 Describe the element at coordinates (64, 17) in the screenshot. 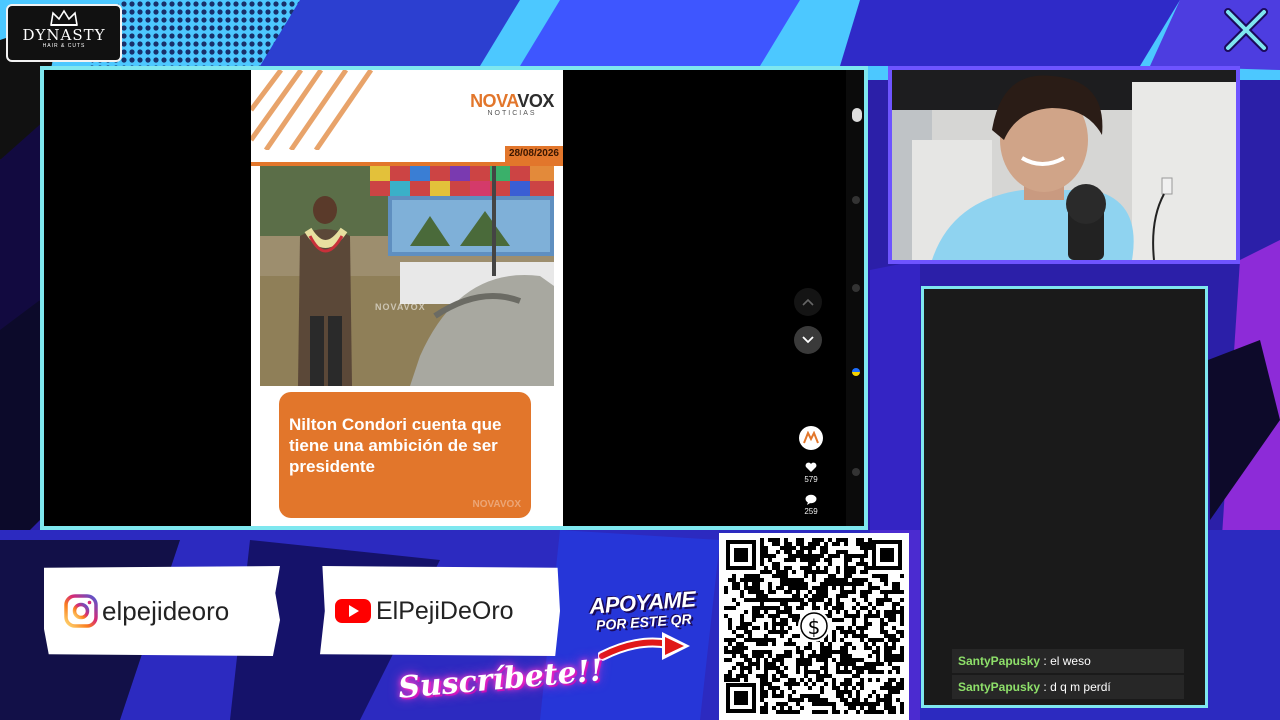

I see `crown-icon` at that location.